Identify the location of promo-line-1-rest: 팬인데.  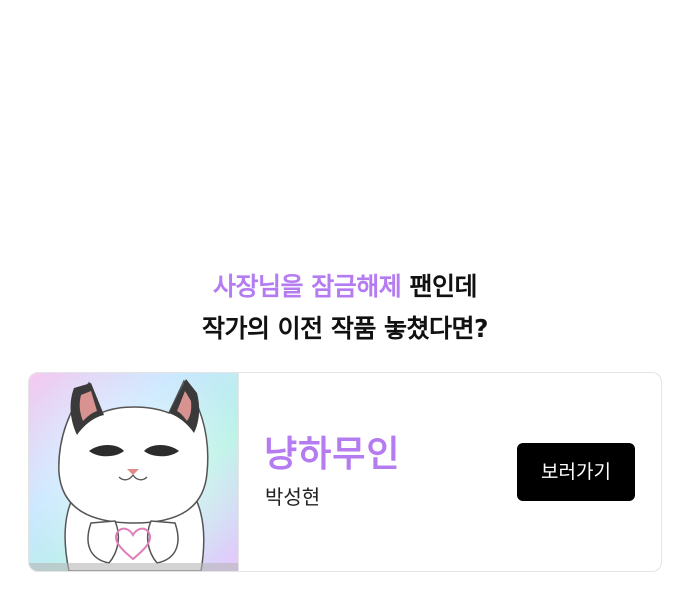
(439, 286).